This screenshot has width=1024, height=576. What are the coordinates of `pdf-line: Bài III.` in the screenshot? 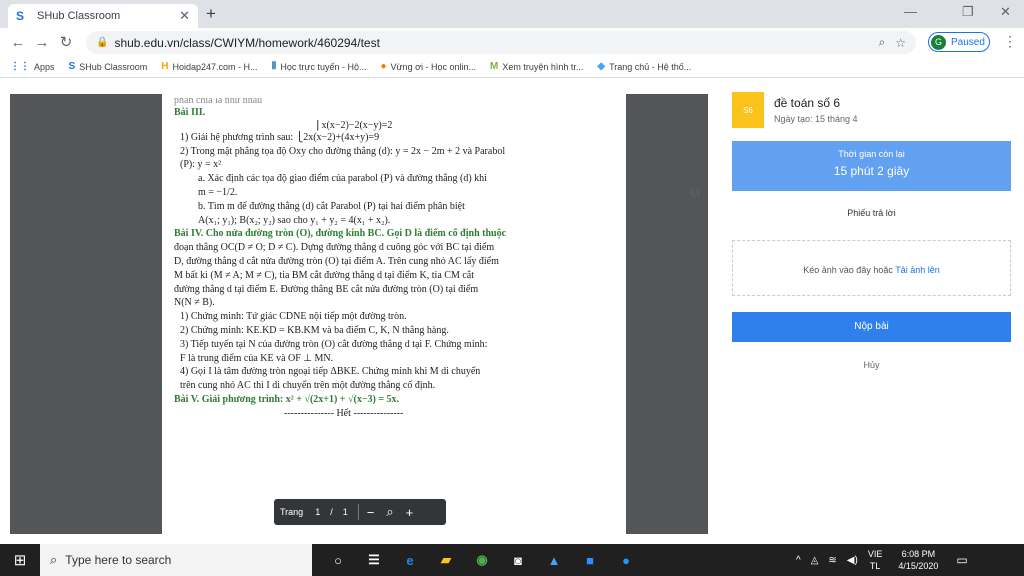 It's located at (190, 112).